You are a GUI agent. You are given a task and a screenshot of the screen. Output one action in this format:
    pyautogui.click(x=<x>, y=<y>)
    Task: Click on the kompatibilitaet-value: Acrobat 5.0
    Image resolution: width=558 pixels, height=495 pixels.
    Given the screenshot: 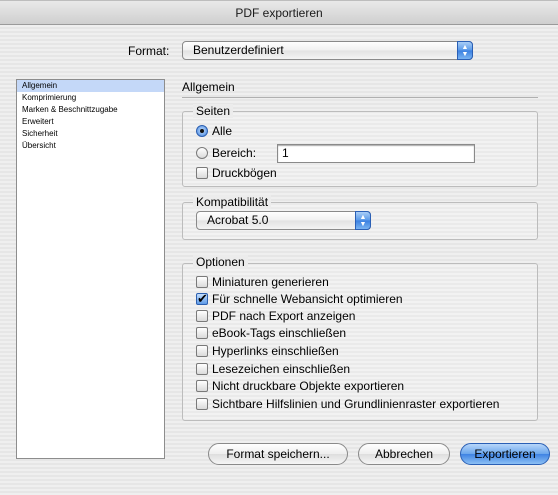 What is the action you would take?
    pyautogui.click(x=238, y=220)
    